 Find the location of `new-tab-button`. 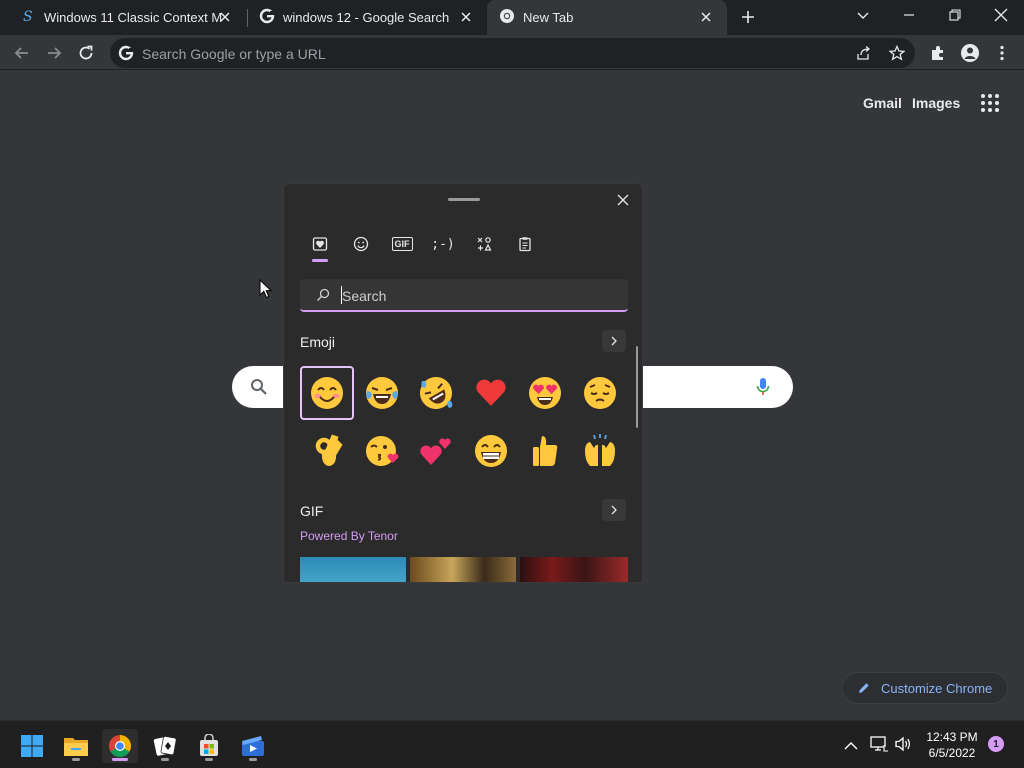

new-tab-button is located at coordinates (748, 17).